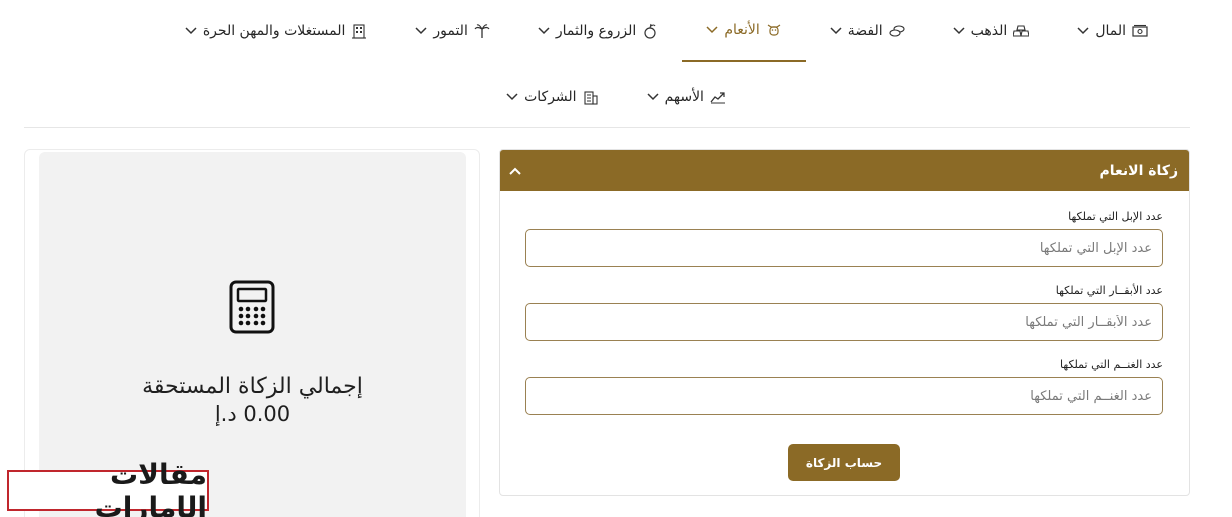 This screenshot has height=517, width=1232. Describe the element at coordinates (844, 248) in the screenshot. I see `camels-count-input` at that location.